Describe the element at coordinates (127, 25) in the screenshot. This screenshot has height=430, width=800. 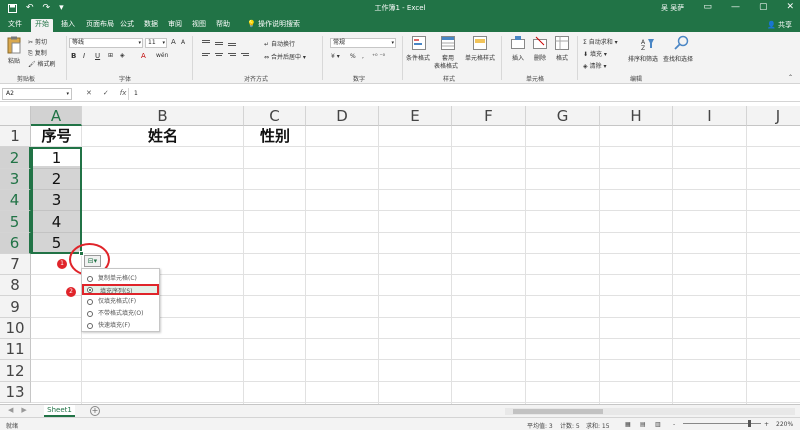
I see `tab-formulas: 公式` at that location.